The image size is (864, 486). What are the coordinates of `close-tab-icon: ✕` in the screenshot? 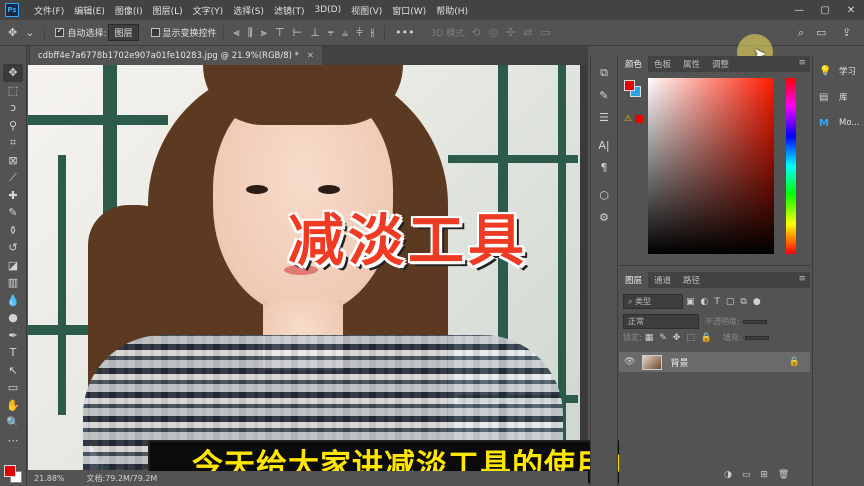 It's located at (310, 56).